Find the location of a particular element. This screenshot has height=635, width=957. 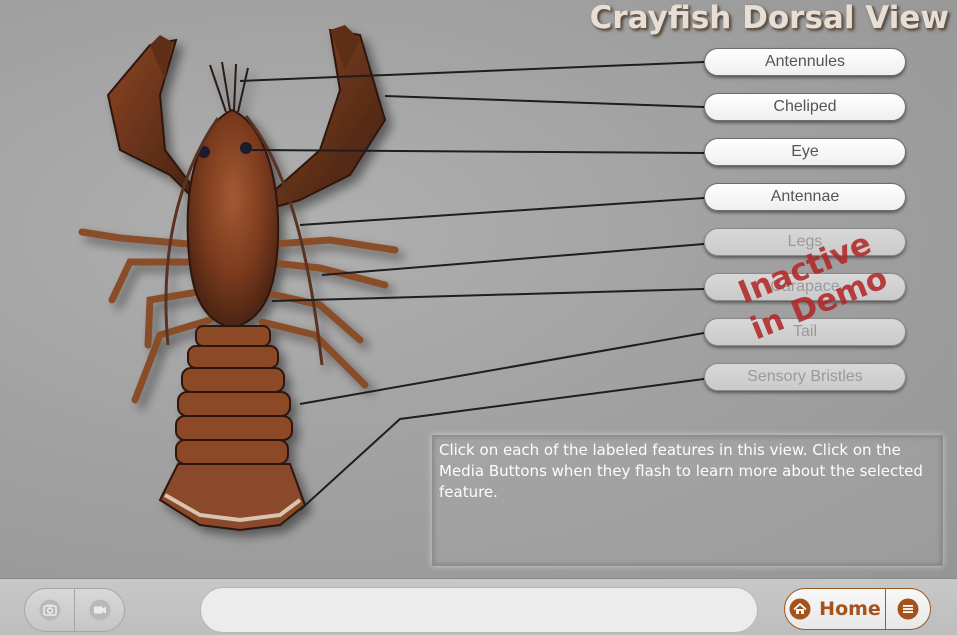

right-eye is located at coordinates (246, 148).